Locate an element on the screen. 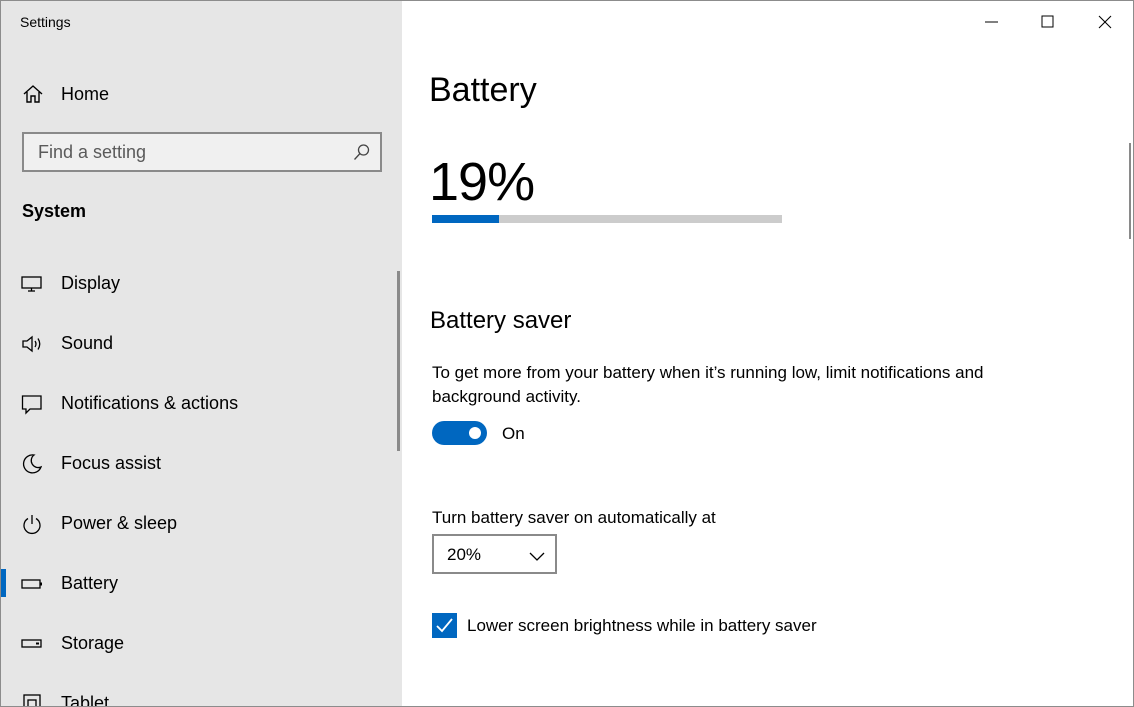 The image size is (1134, 707). content-scrollbar is located at coordinates (1130, 191).